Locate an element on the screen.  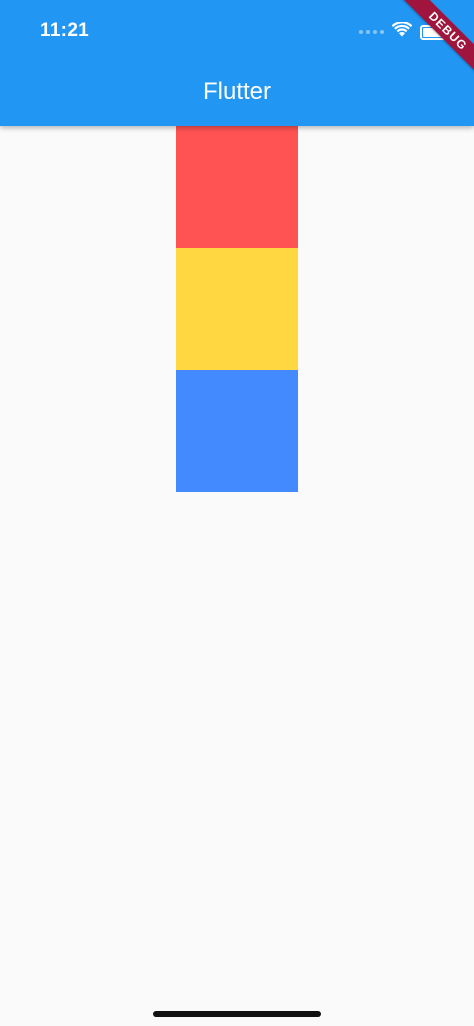
color-block-column is located at coordinates (237, 309).